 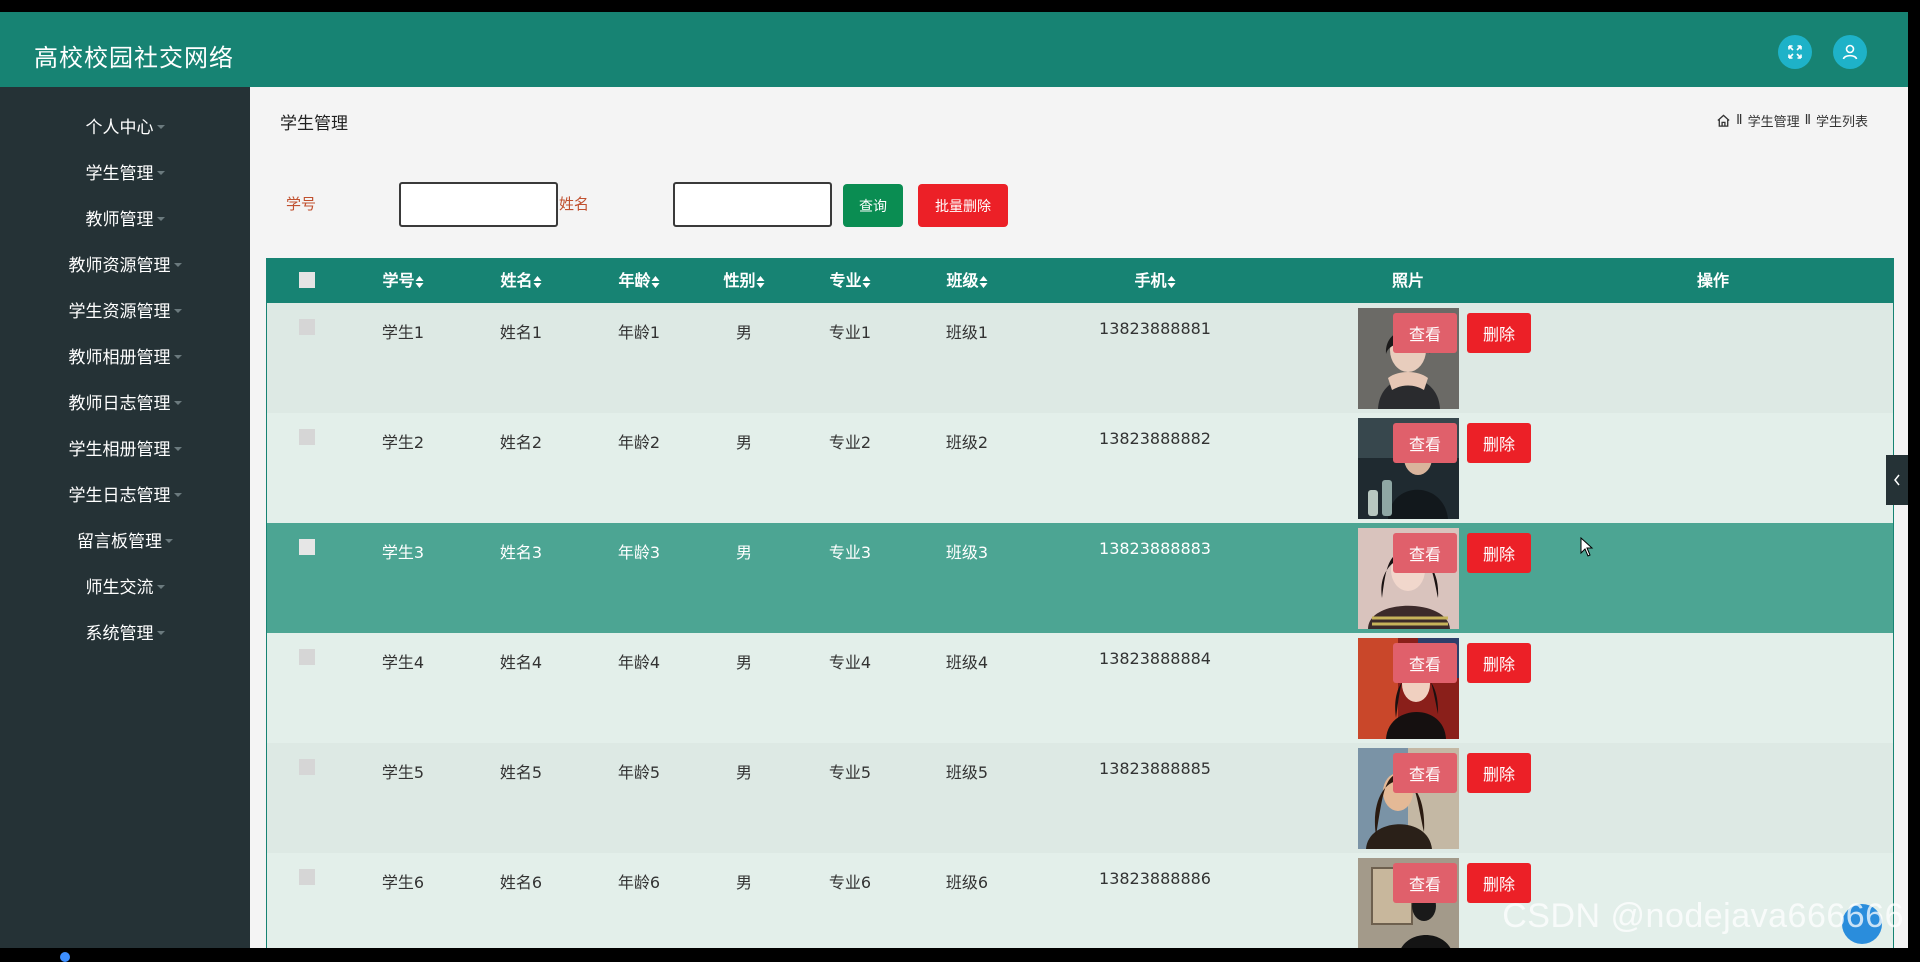 I want to click on sidebar-item-label: 留言板管理, so click(x=119, y=541).